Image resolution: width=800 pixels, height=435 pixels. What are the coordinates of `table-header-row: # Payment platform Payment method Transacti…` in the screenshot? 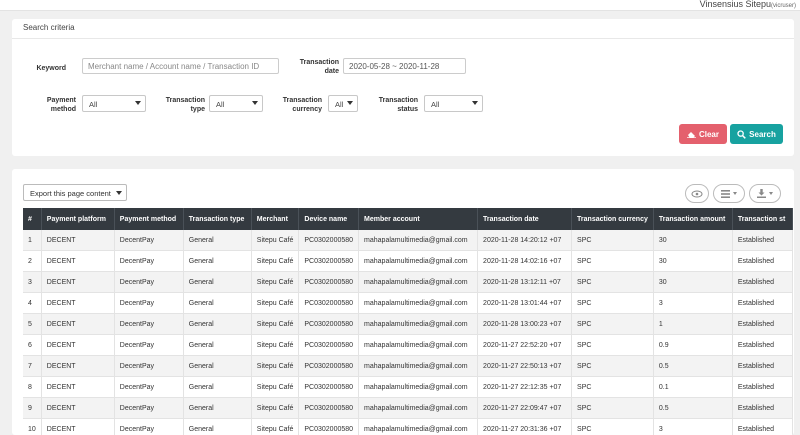 It's located at (408, 219).